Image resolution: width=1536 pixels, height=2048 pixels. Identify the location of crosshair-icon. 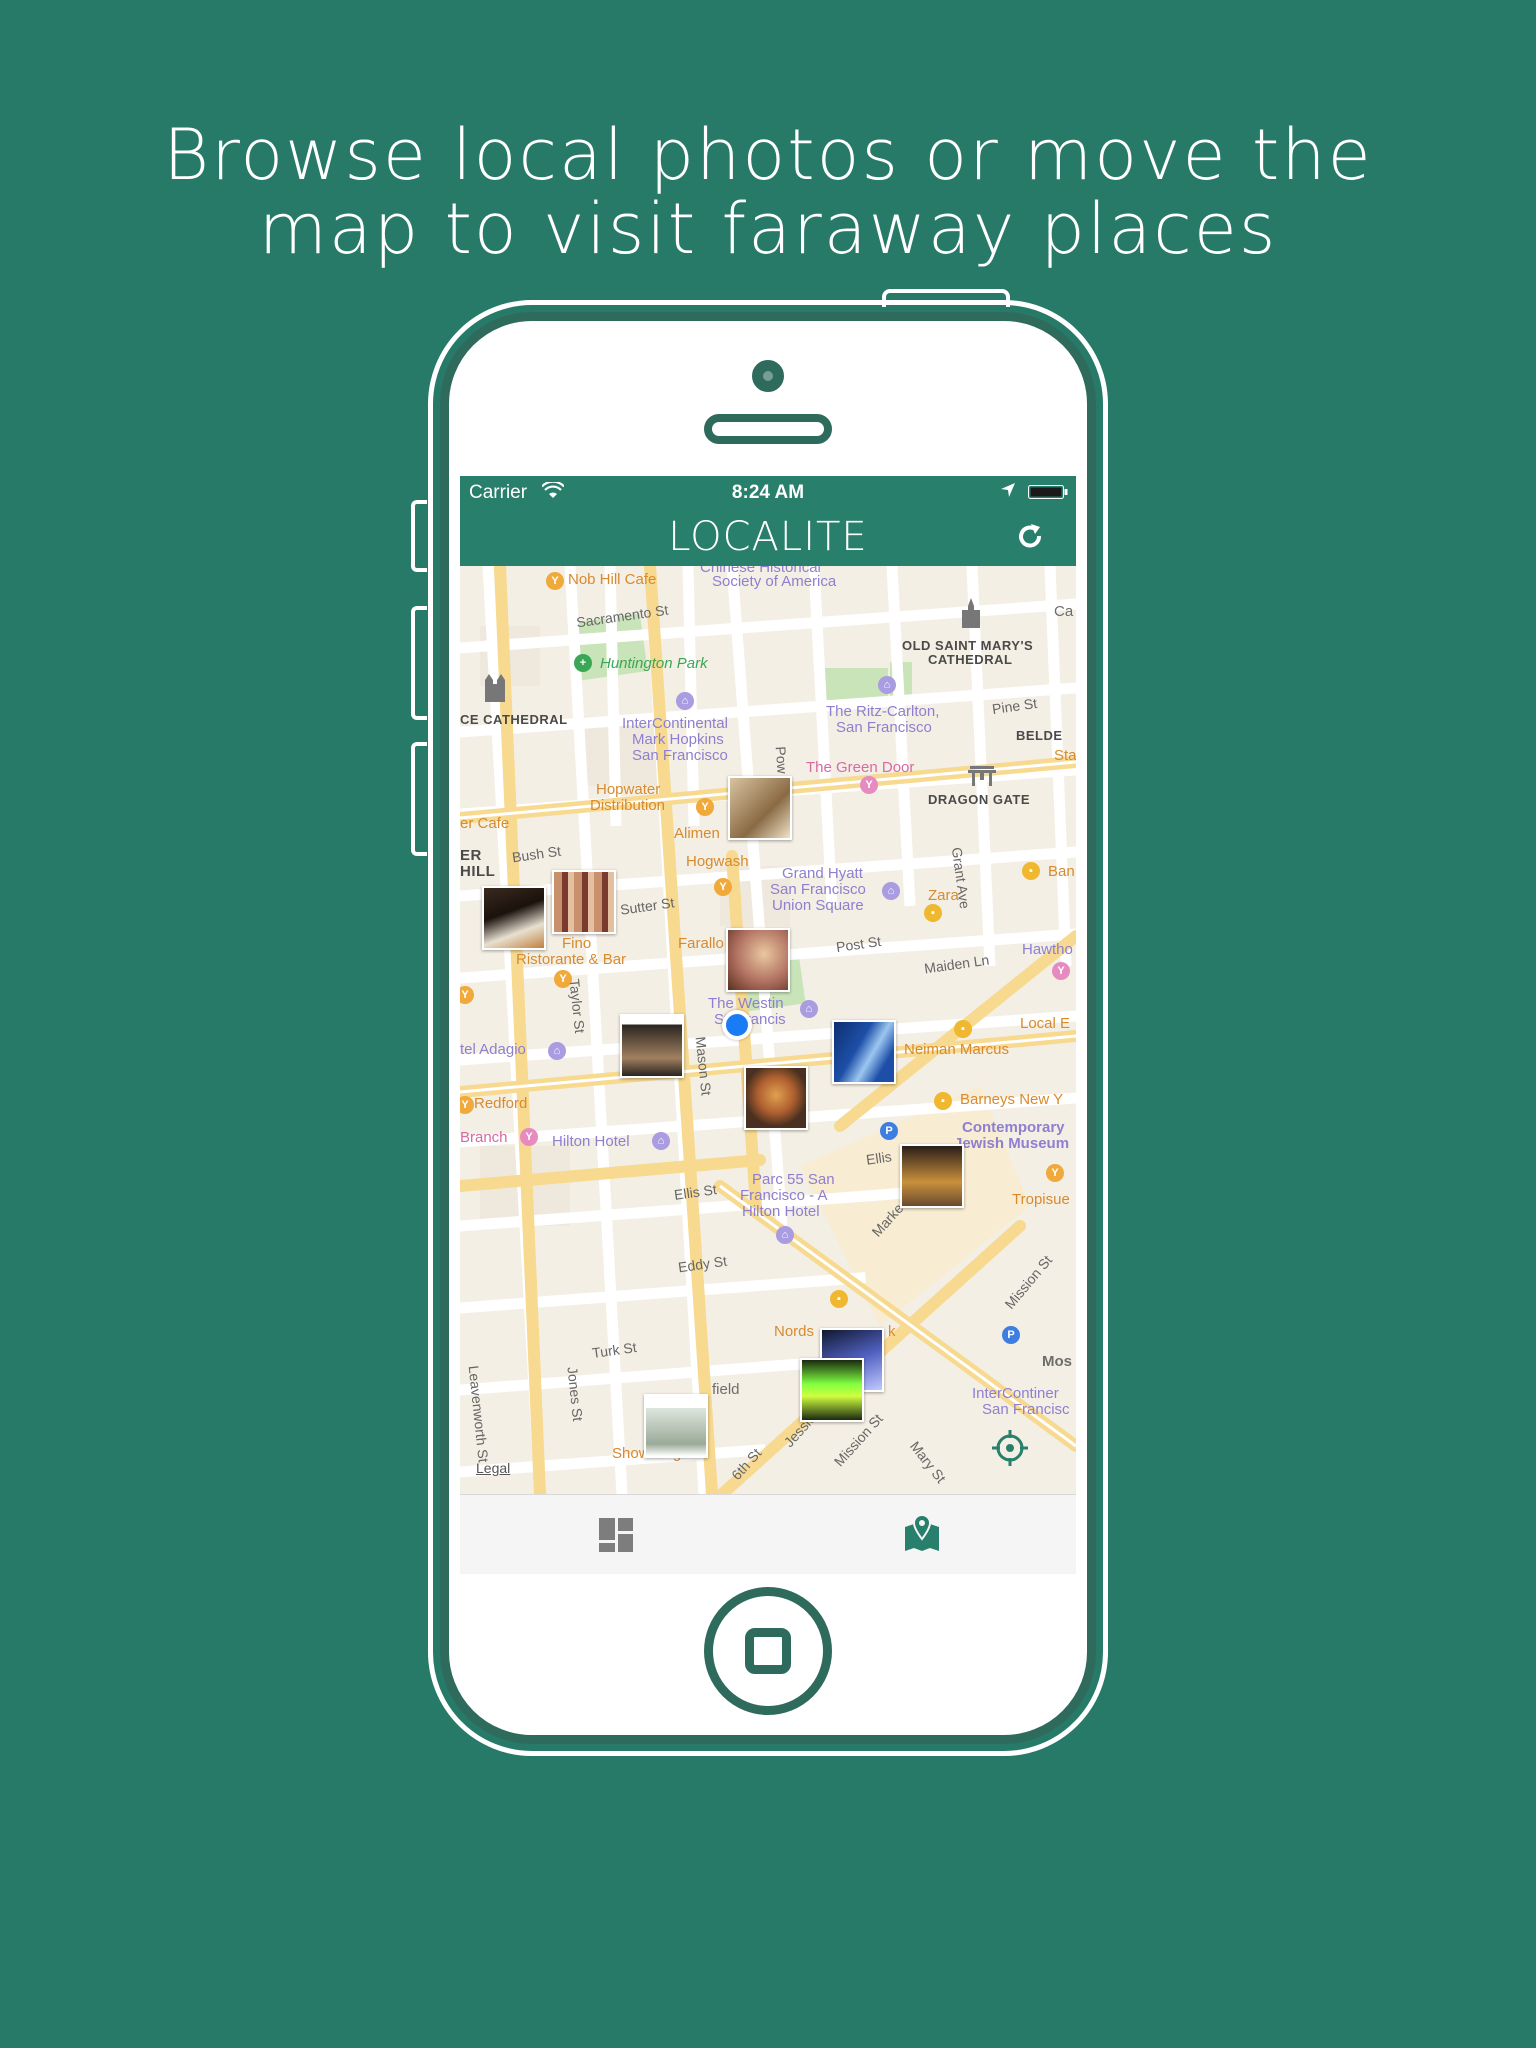
(1010, 1448).